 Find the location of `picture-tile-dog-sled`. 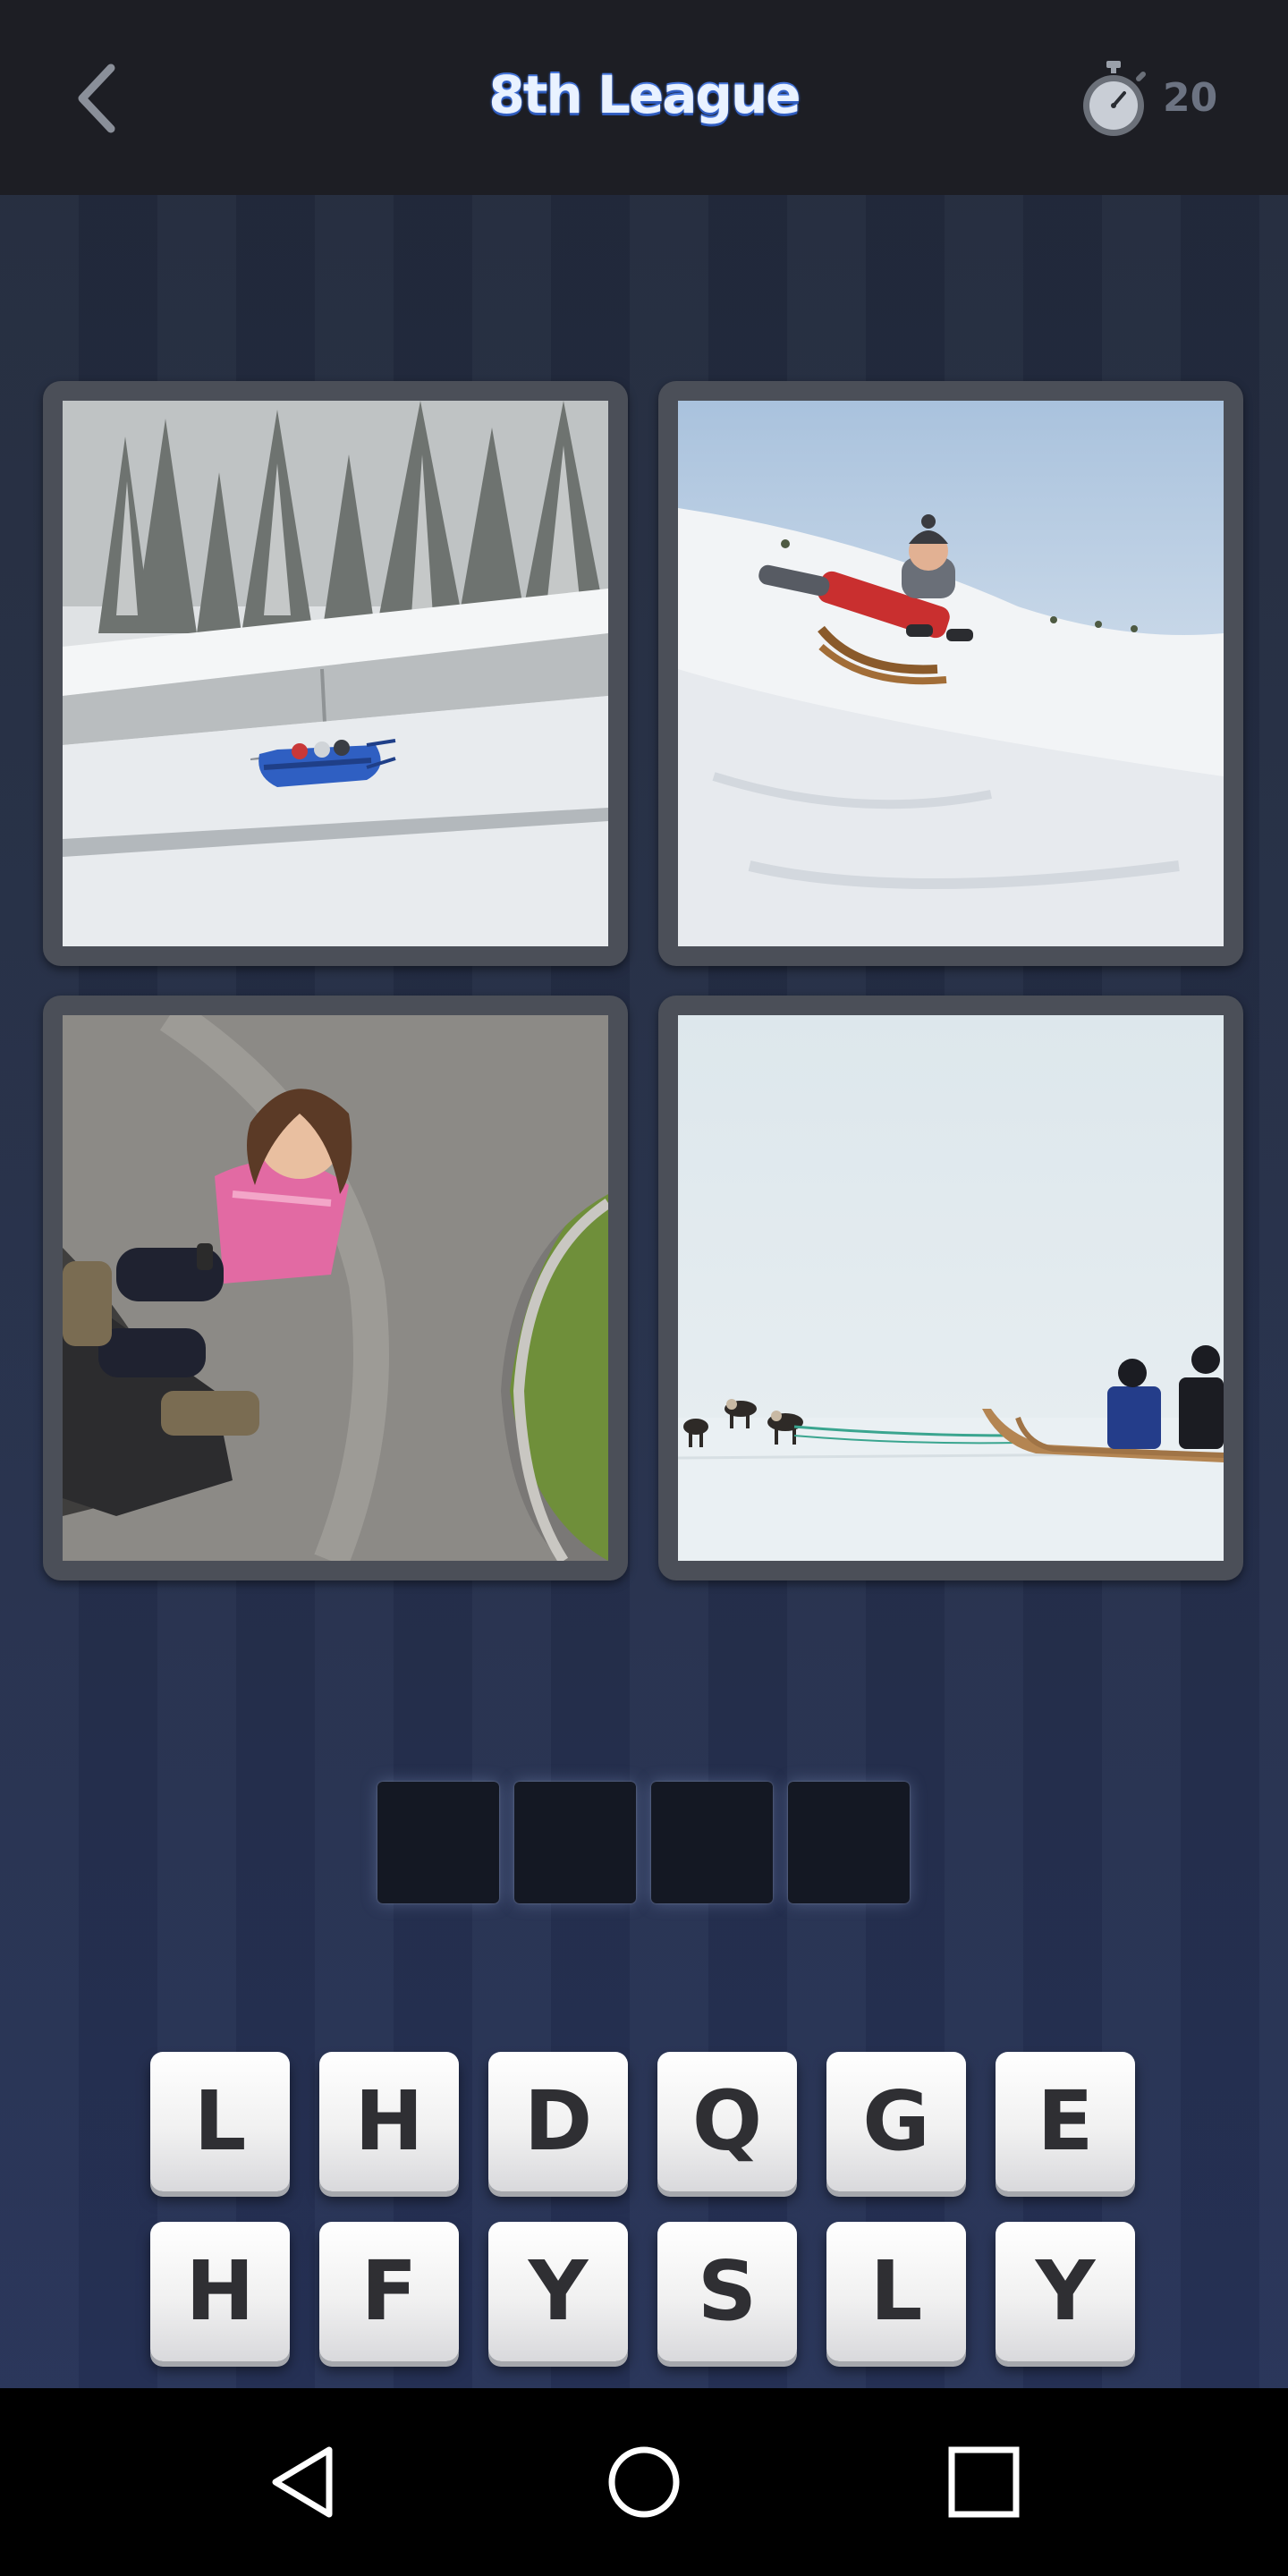

picture-tile-dog-sled is located at coordinates (950, 1288).